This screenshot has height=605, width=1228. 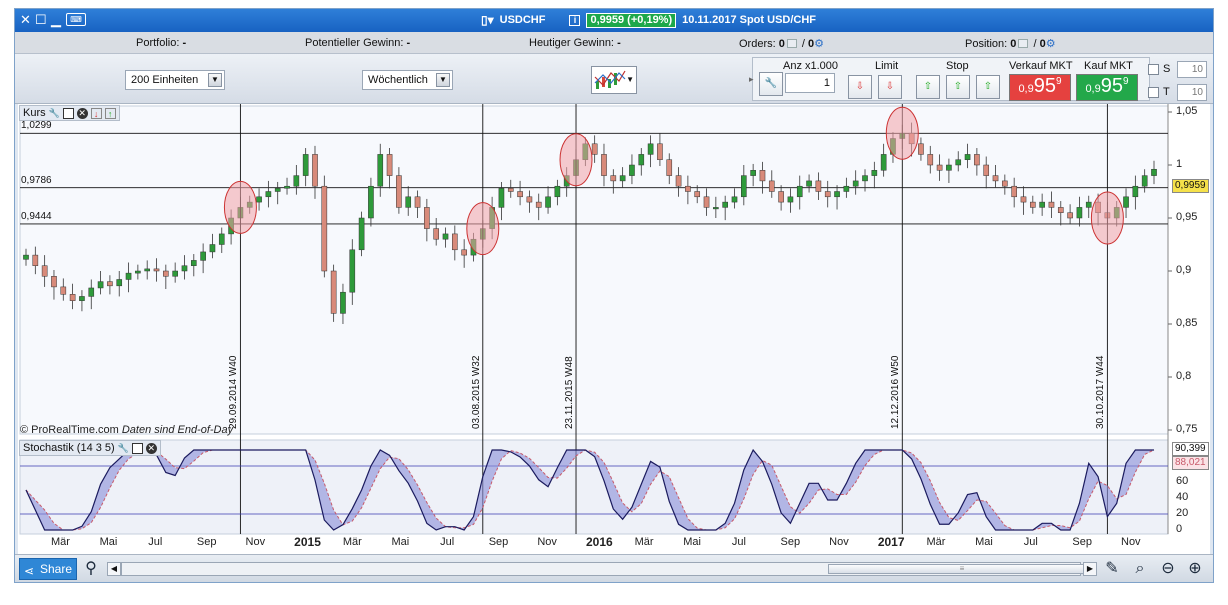 I want to click on instrument-icon: ▯▾, so click(x=487, y=20).